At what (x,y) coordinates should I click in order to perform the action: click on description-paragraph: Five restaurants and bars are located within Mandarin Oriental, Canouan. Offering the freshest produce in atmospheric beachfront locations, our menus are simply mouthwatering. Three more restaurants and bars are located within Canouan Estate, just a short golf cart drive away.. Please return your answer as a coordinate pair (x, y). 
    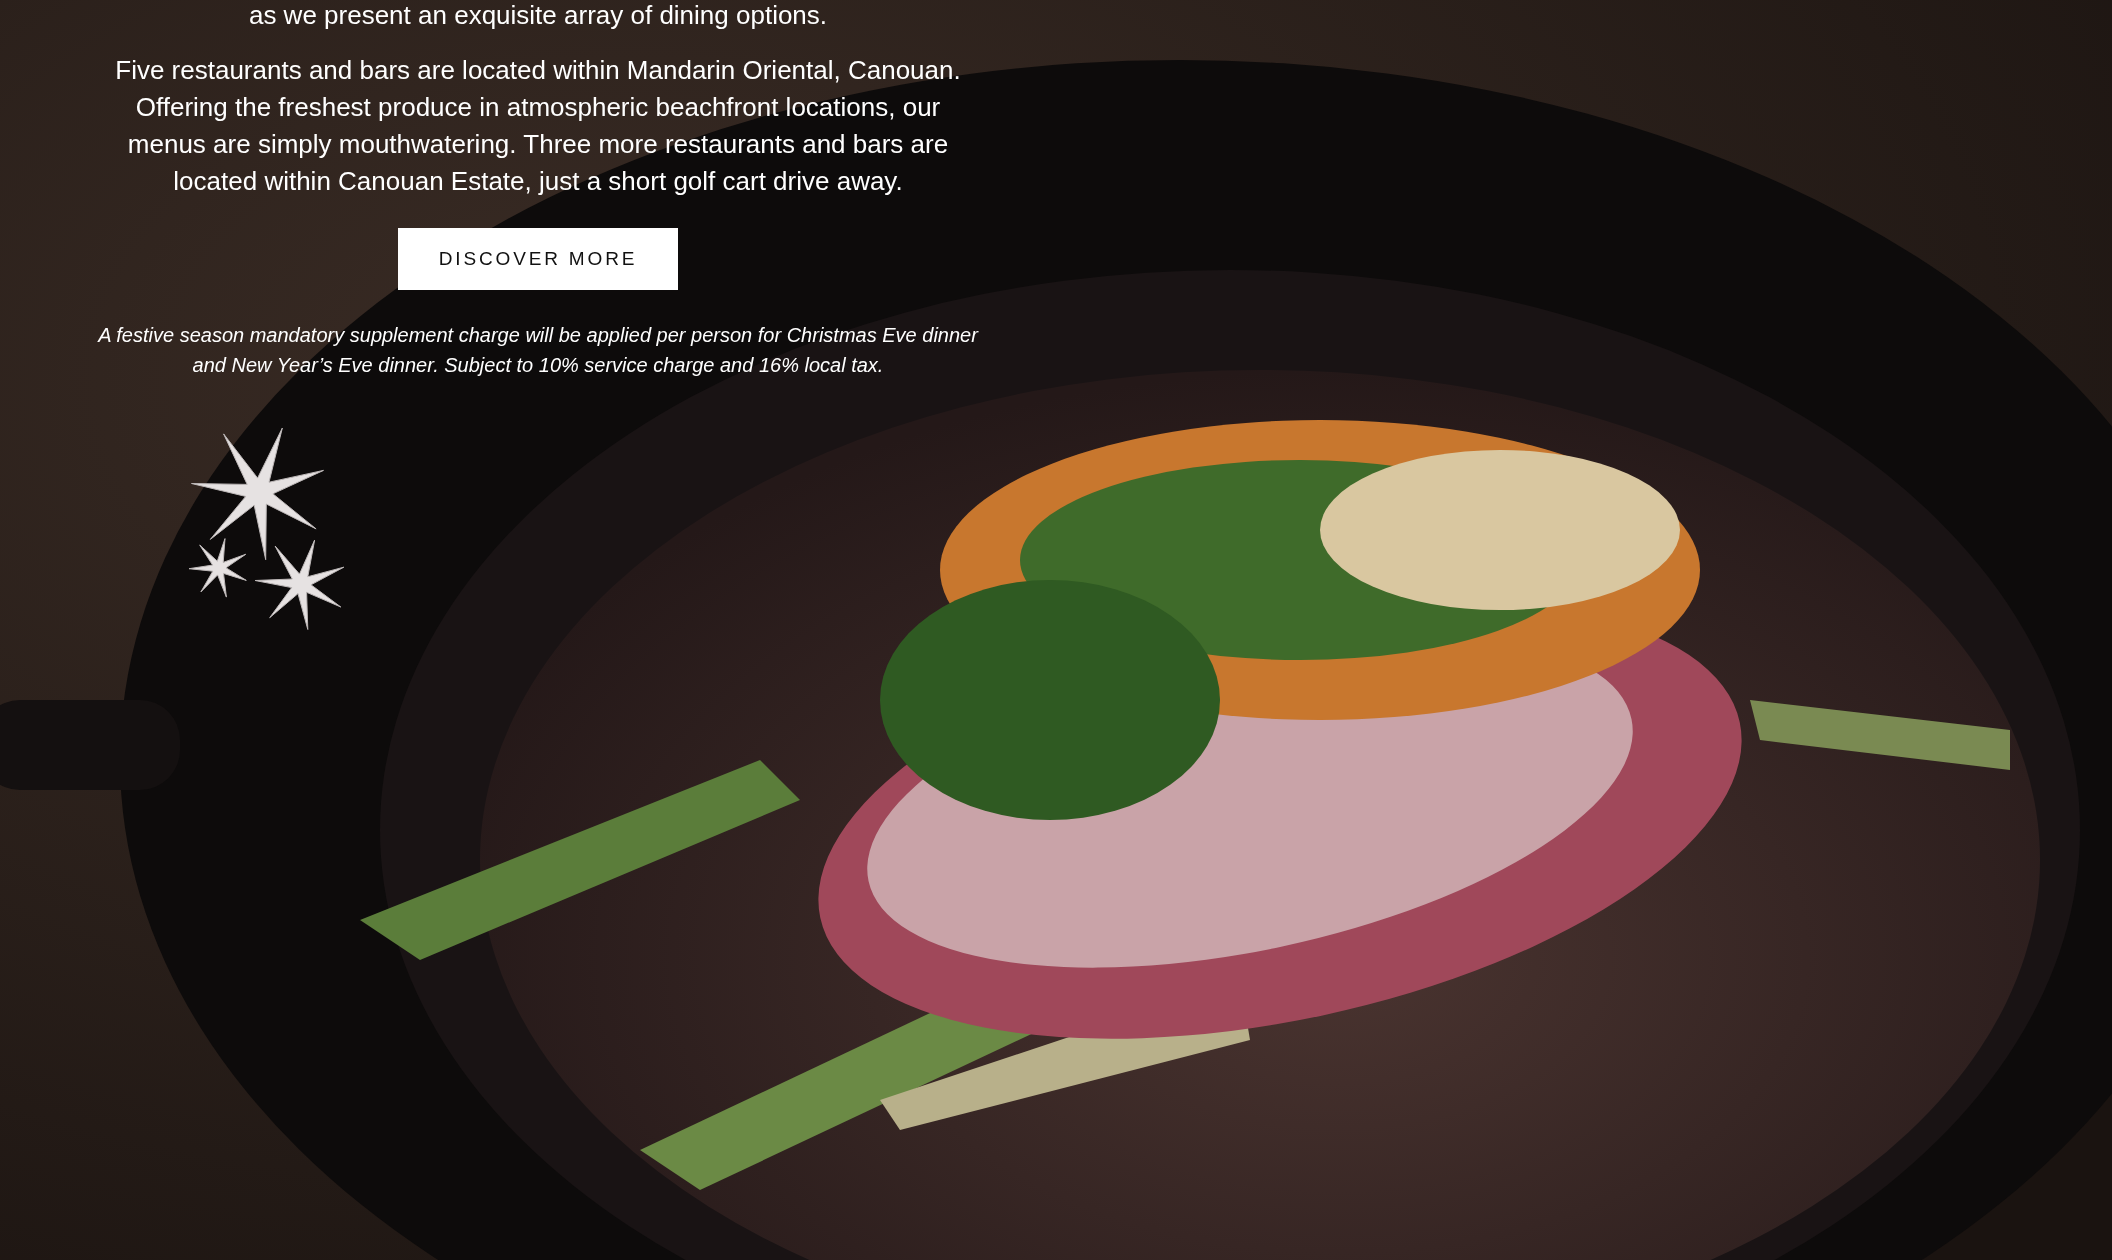
    Looking at the image, I should click on (538, 126).